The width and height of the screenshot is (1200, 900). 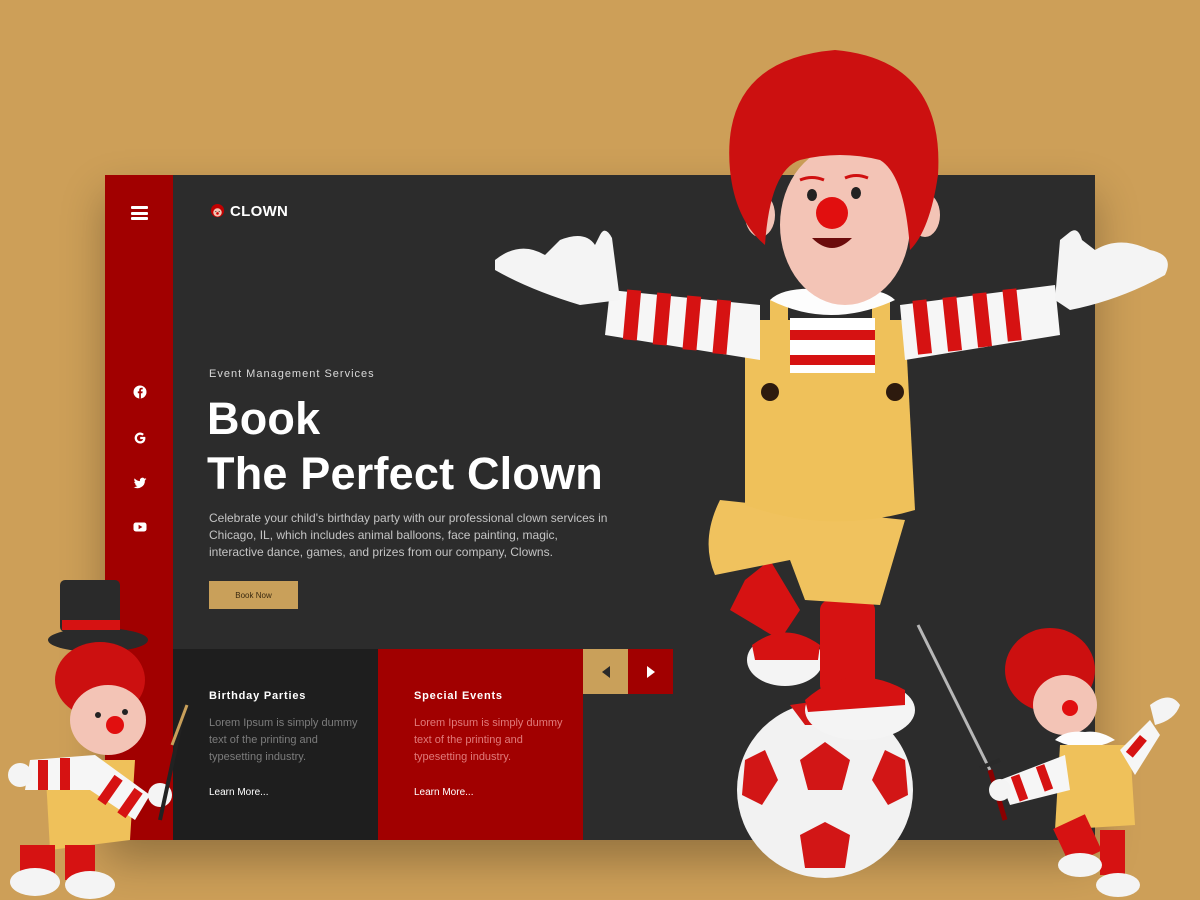 What do you see at coordinates (140, 392) in the screenshot?
I see `facebook-icon` at bounding box center [140, 392].